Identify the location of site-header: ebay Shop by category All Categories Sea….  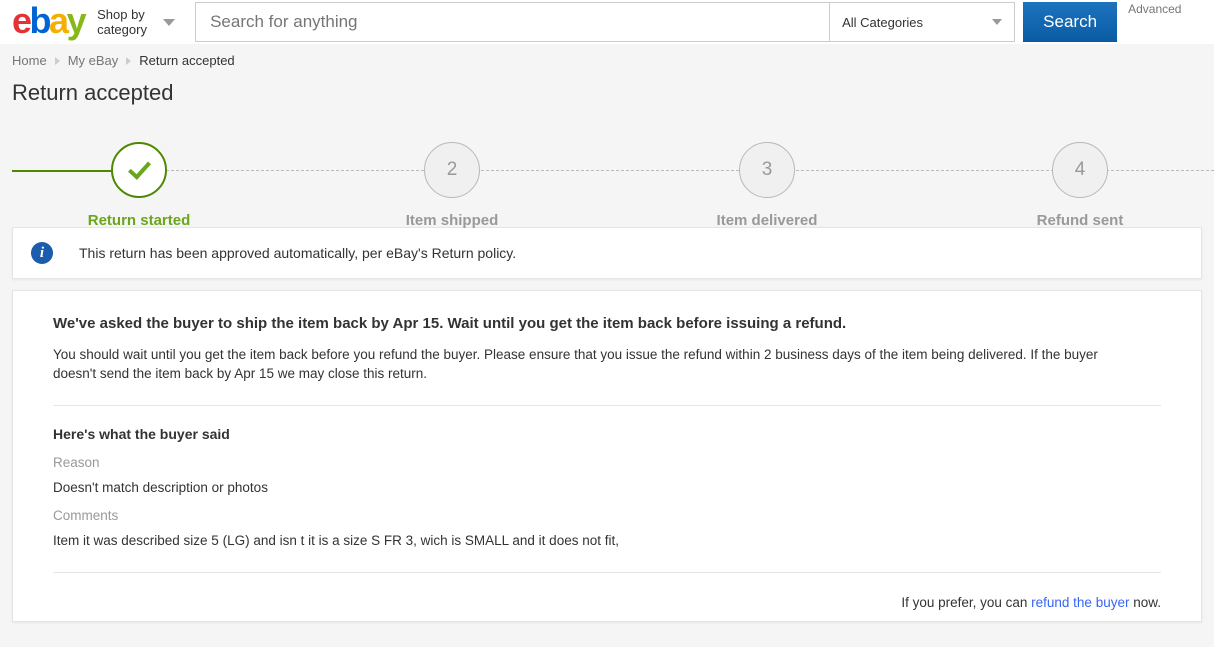
(607, 22).